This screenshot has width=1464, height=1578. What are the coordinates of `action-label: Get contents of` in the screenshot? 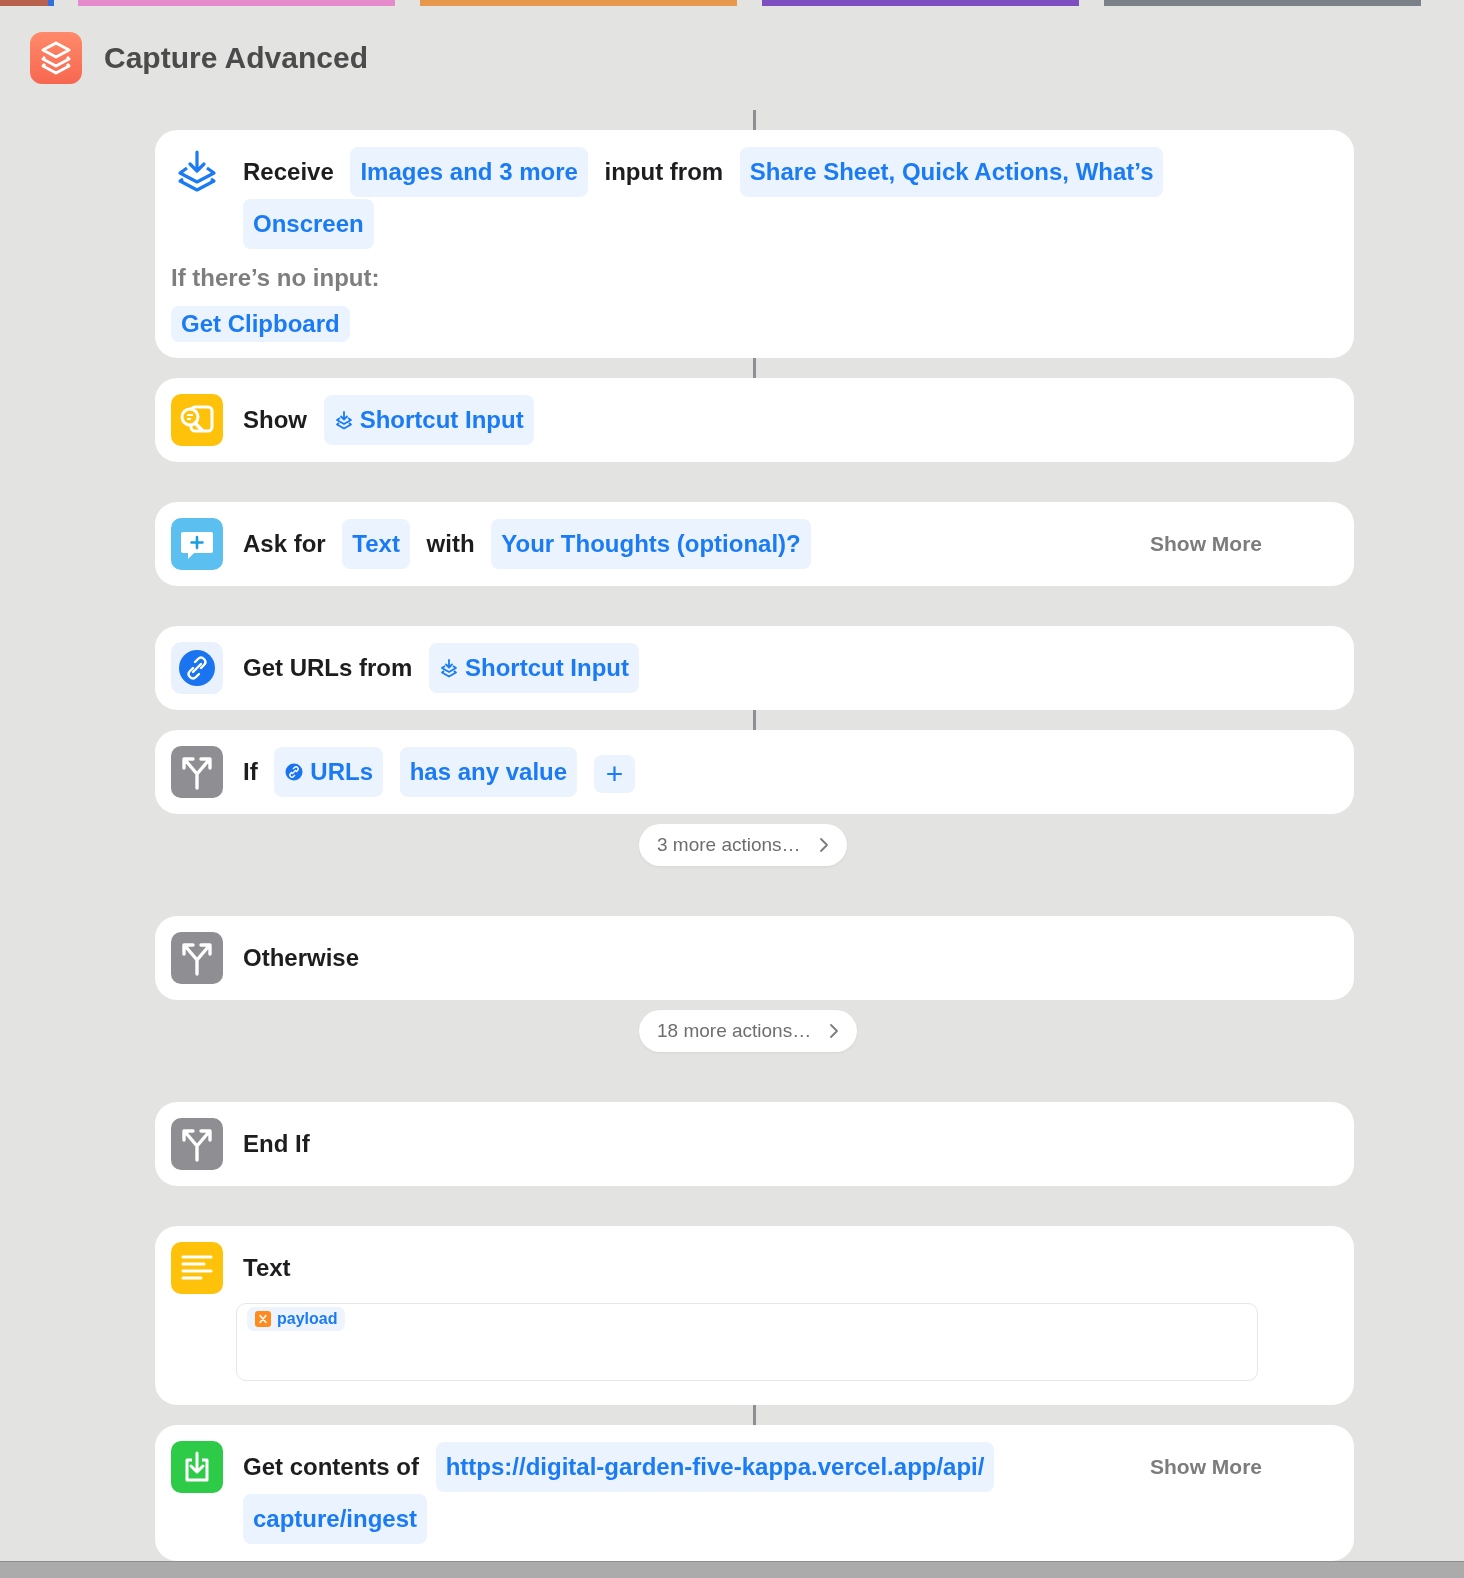 It's located at (331, 1466).